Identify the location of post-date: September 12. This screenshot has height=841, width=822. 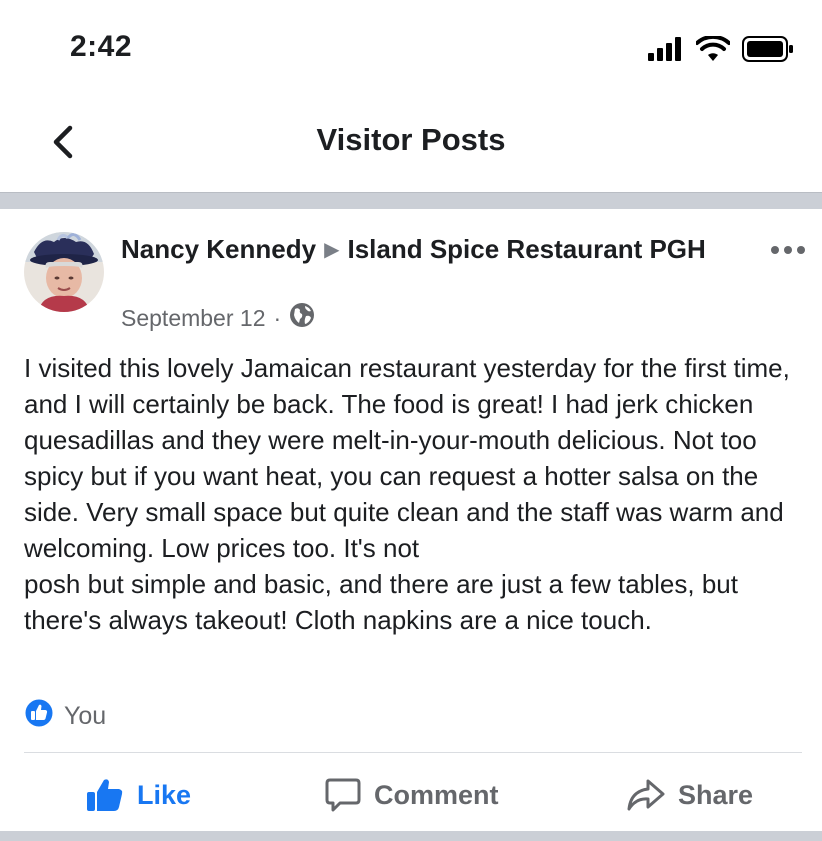
(193, 318).